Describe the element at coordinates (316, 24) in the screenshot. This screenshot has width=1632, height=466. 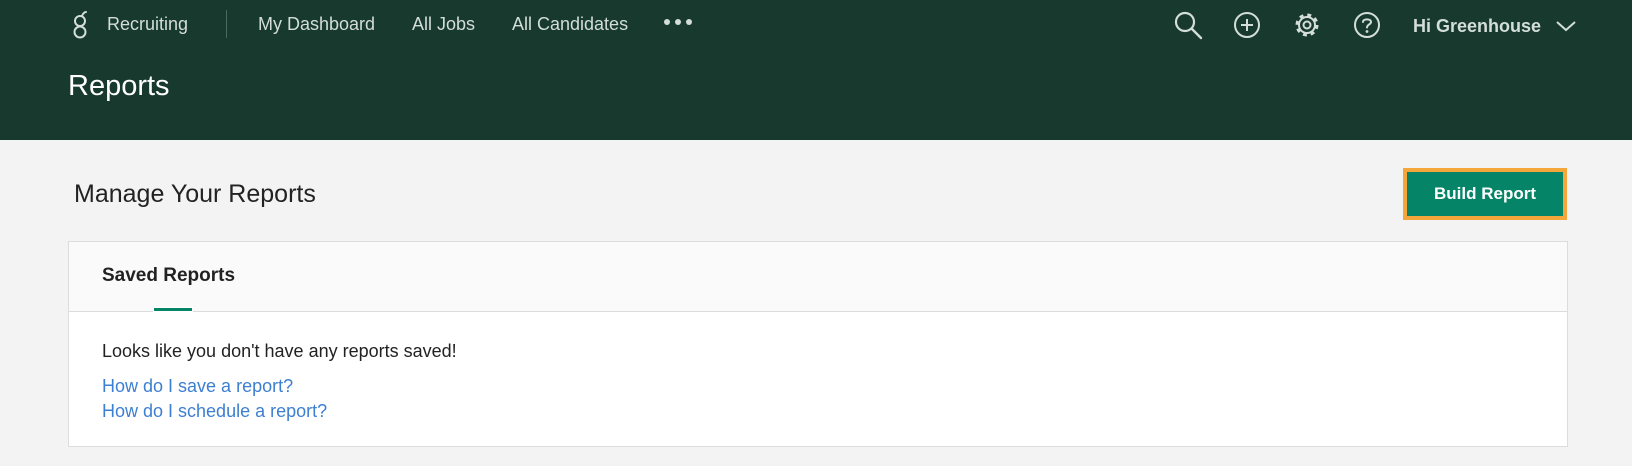
I see `nav-item-my-dashboard: My Dashboard` at that location.